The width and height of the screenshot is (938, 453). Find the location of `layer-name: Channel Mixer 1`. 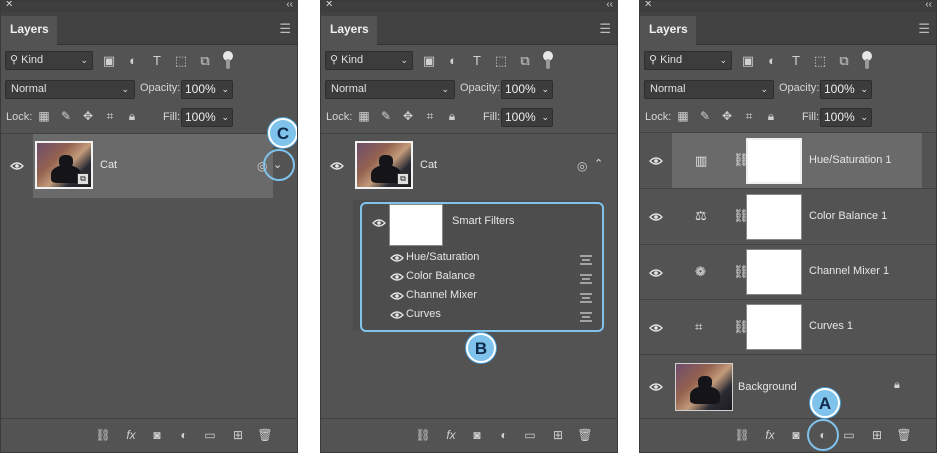

layer-name: Channel Mixer 1 is located at coordinates (849, 271).